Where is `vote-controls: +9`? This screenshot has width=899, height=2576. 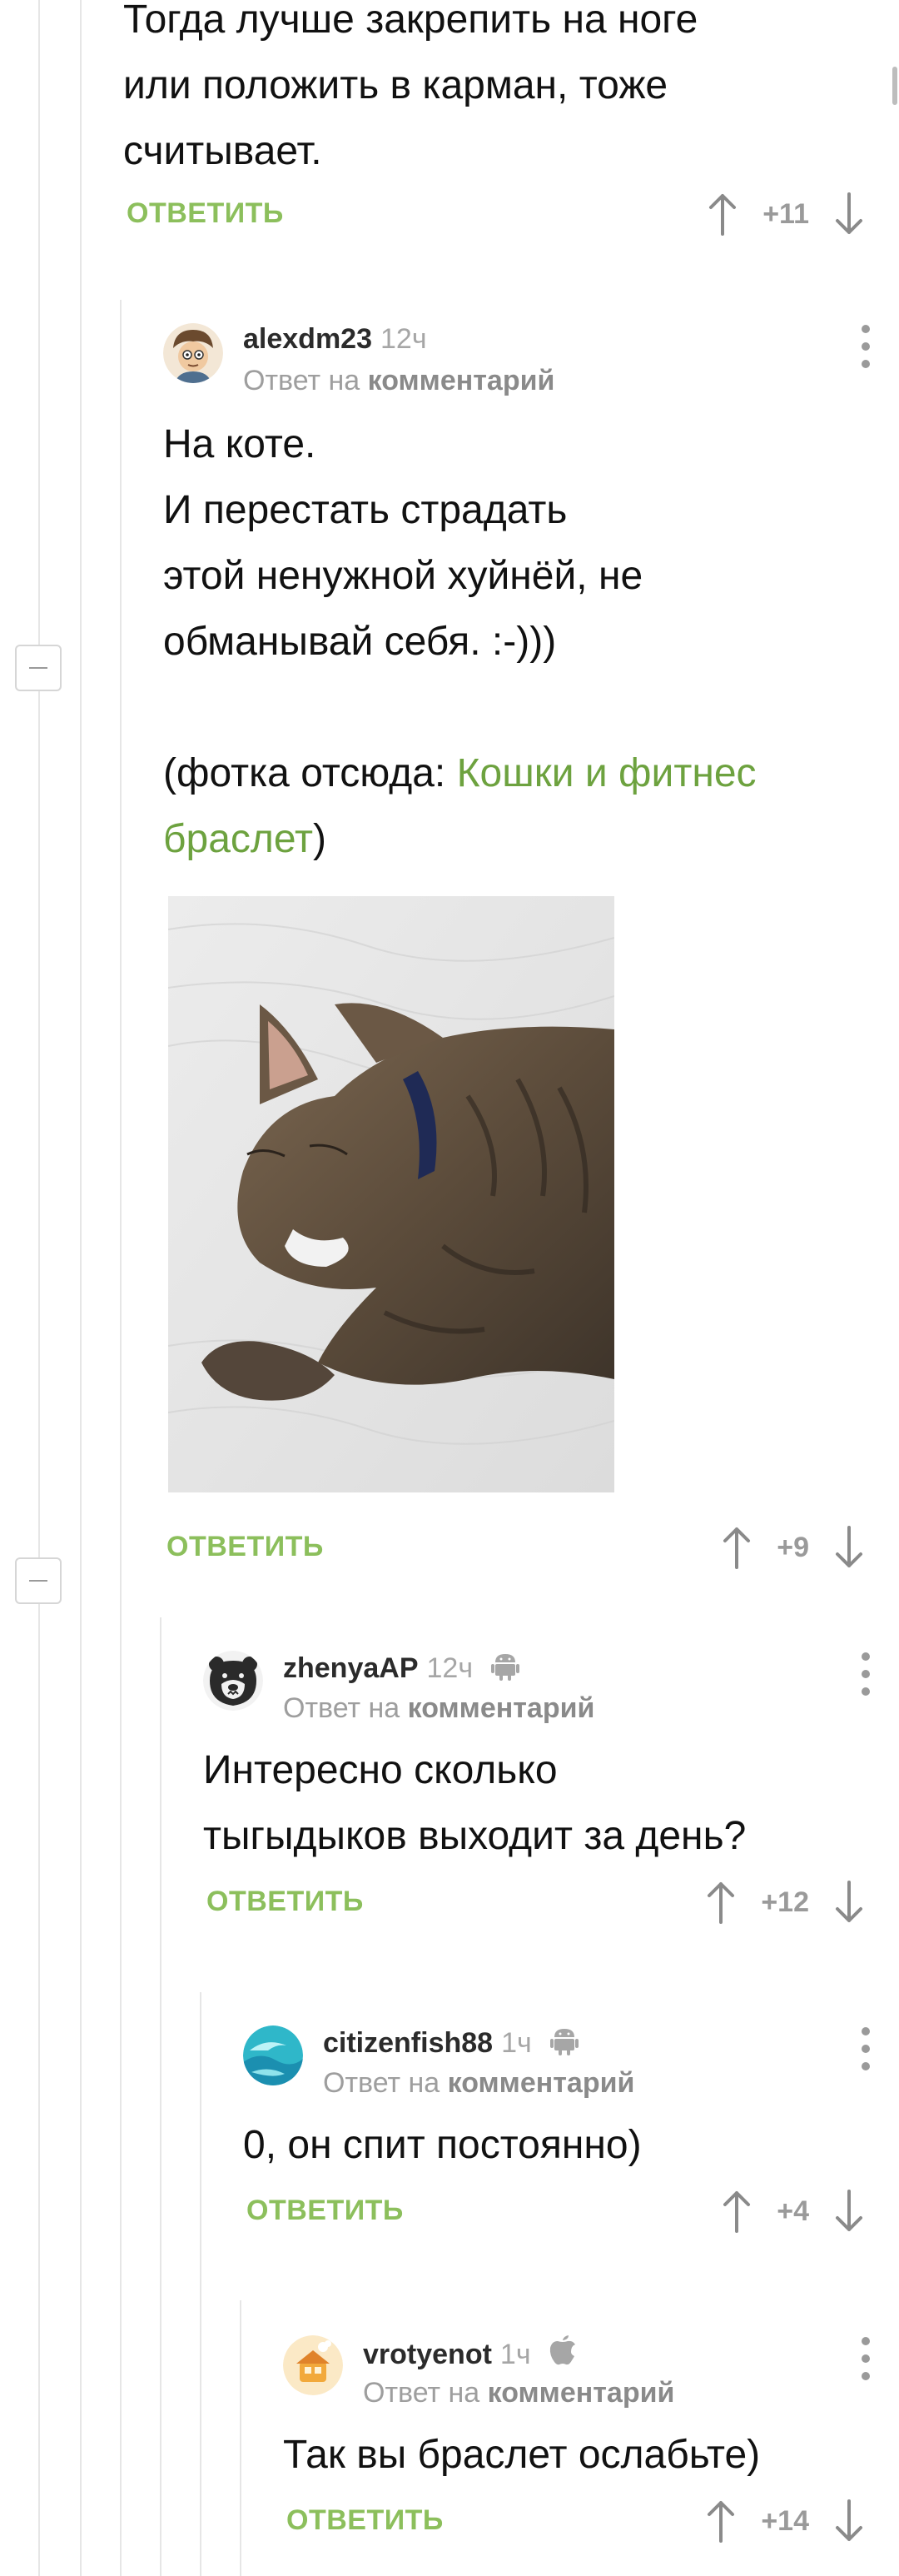
vote-controls: +9 is located at coordinates (793, 1547).